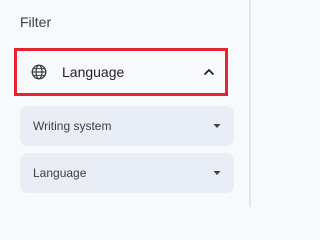 This screenshot has width=320, height=240. Describe the element at coordinates (39, 72) in the screenshot. I see `globe-icon` at that location.